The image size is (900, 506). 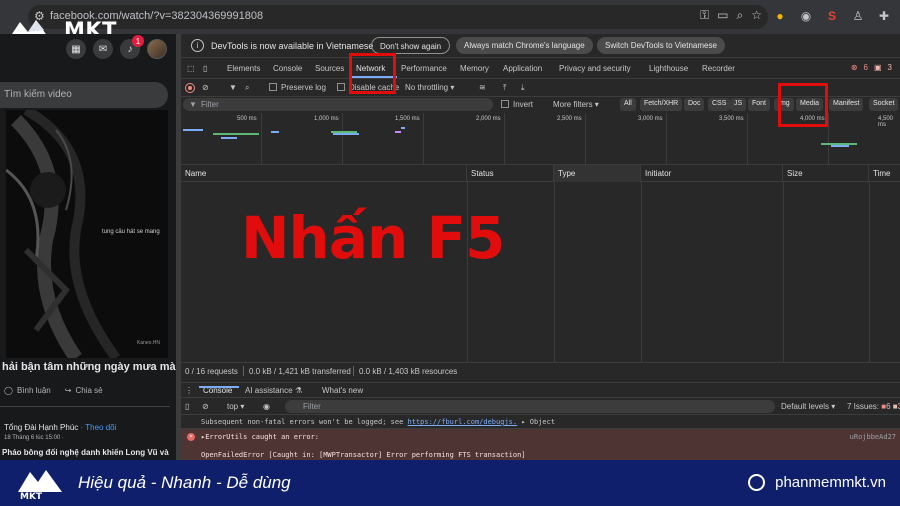 What do you see at coordinates (266, 406) in the screenshot?
I see `live-expression-eye-icon: ◉` at bounding box center [266, 406].